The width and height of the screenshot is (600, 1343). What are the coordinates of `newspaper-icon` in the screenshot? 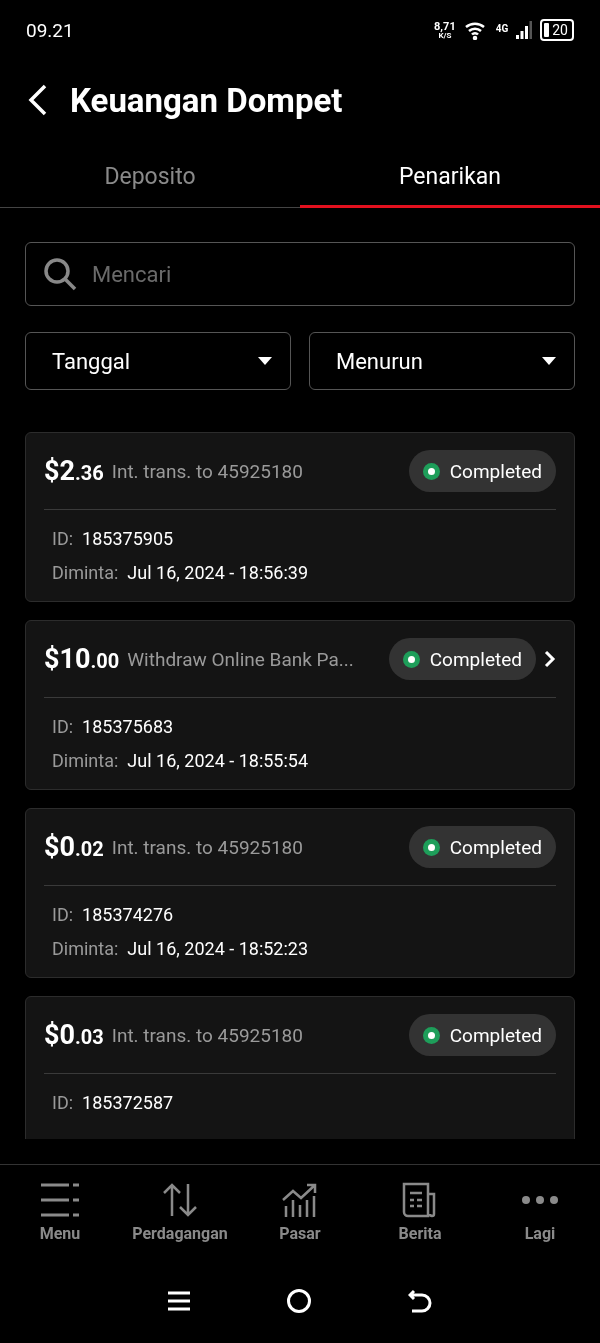 It's located at (420, 1200).